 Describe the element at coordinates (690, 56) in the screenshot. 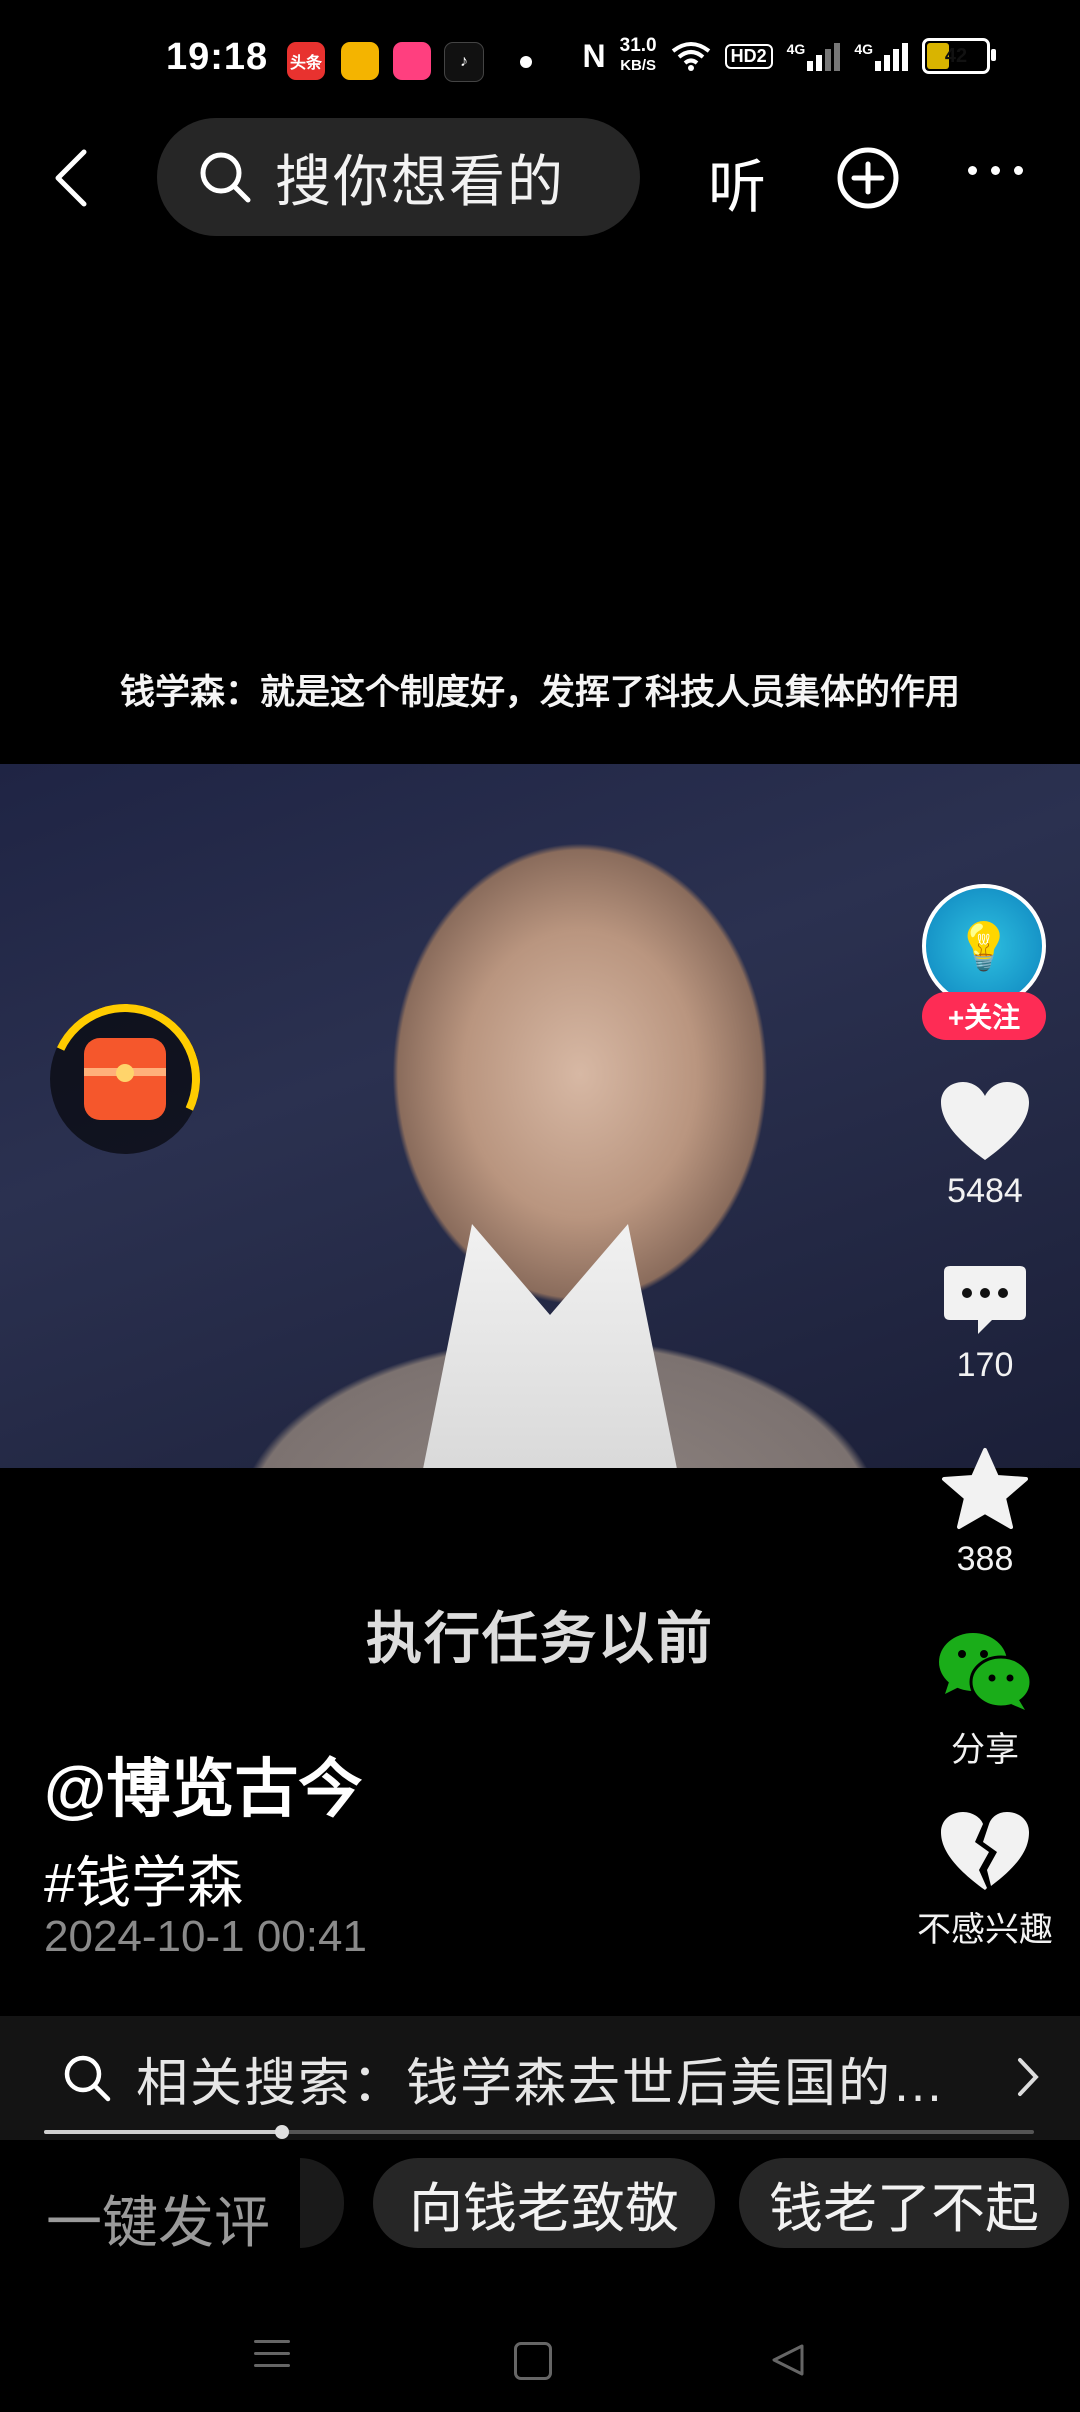

I see `wifi-icon` at that location.